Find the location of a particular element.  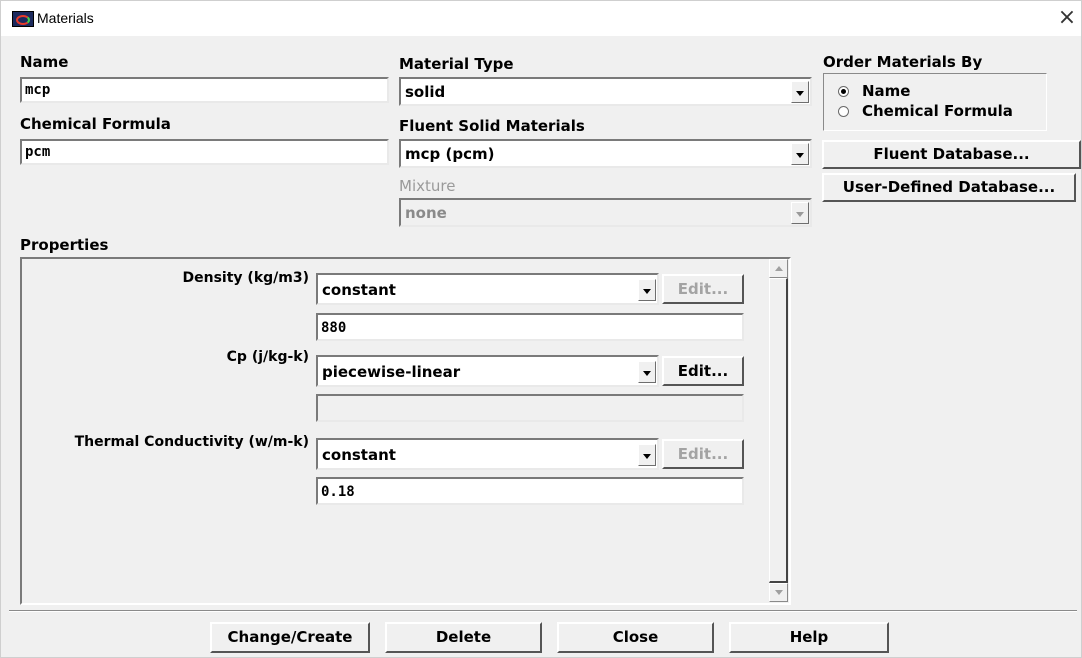

density-value-input: 880 is located at coordinates (530, 327).